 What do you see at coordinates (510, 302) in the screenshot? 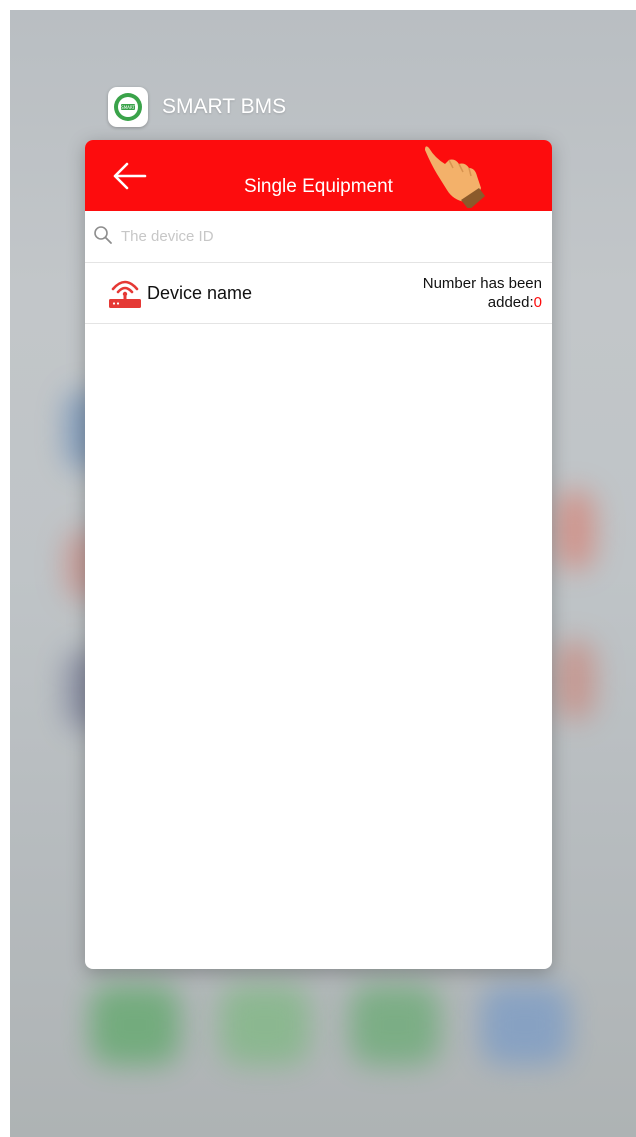
I see `added-count-label-line2: added:` at bounding box center [510, 302].